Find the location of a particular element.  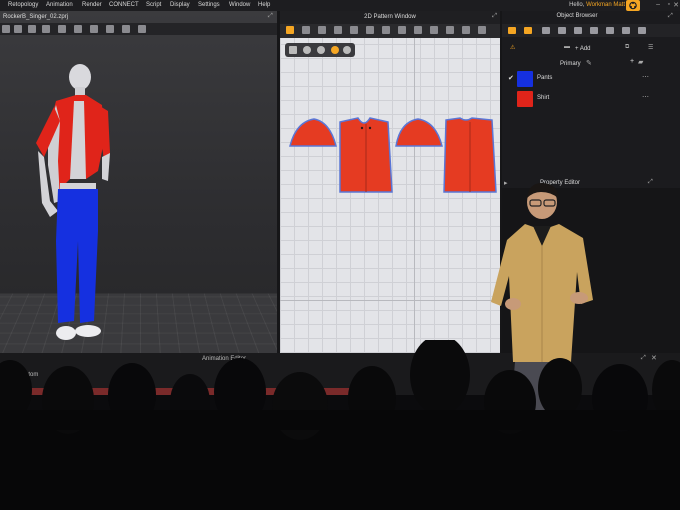

add-button: + Add is located at coordinates (583, 49).